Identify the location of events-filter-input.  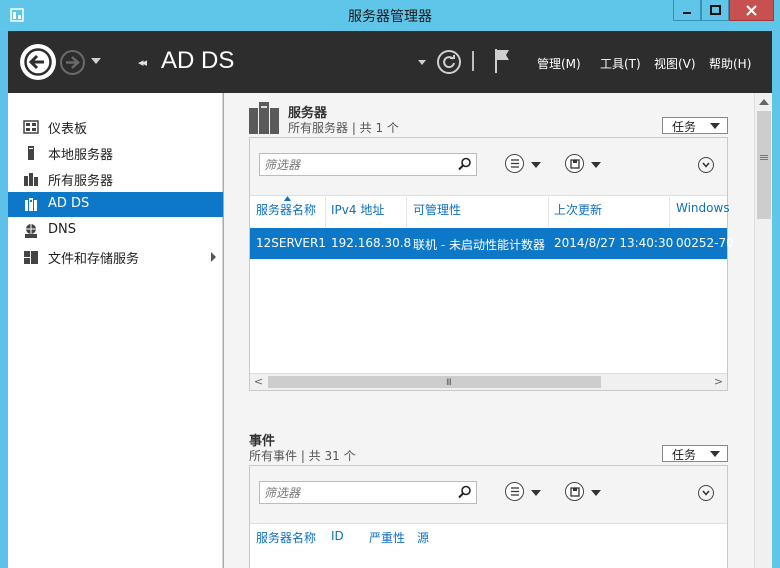
(355, 492).